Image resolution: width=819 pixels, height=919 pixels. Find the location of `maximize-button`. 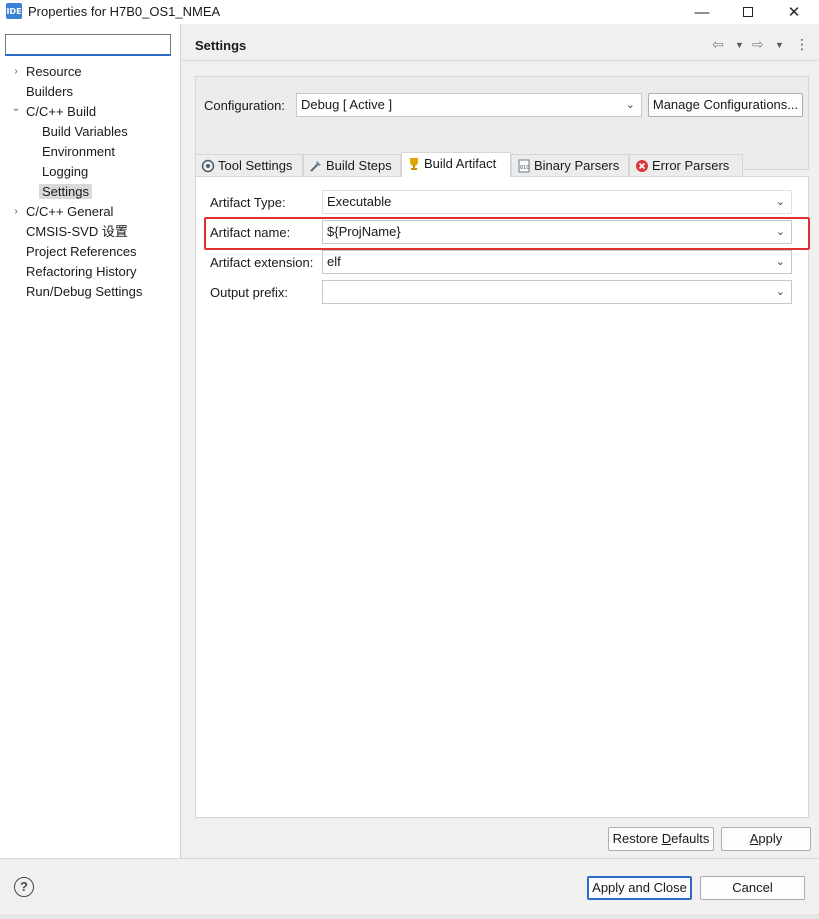

maximize-button is located at coordinates (748, 12).